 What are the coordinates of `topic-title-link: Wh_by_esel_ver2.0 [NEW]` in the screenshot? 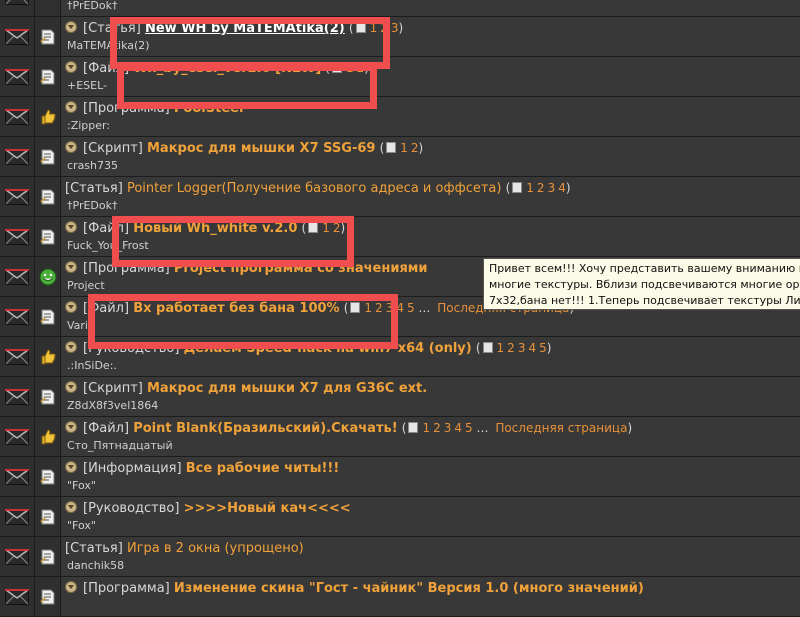 It's located at (227, 68).